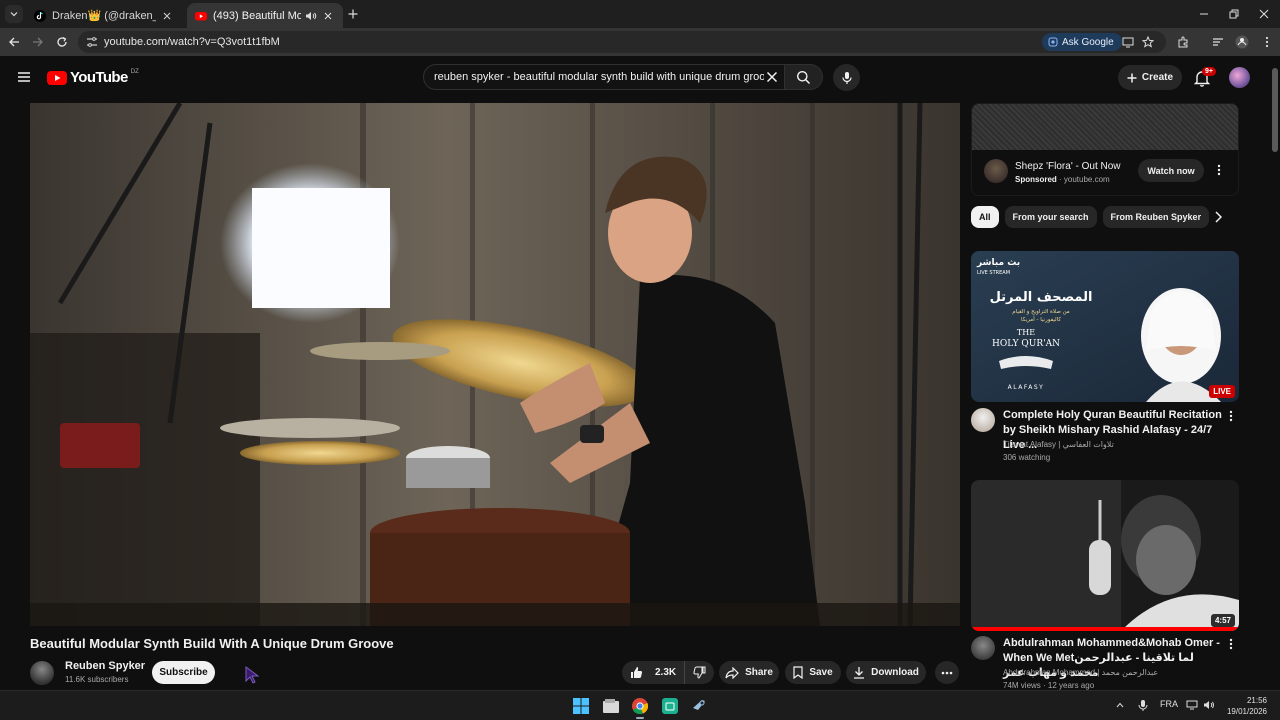 Image resolution: width=1280 pixels, height=720 pixels. I want to click on duration-badge: 4:57, so click(1222, 620).